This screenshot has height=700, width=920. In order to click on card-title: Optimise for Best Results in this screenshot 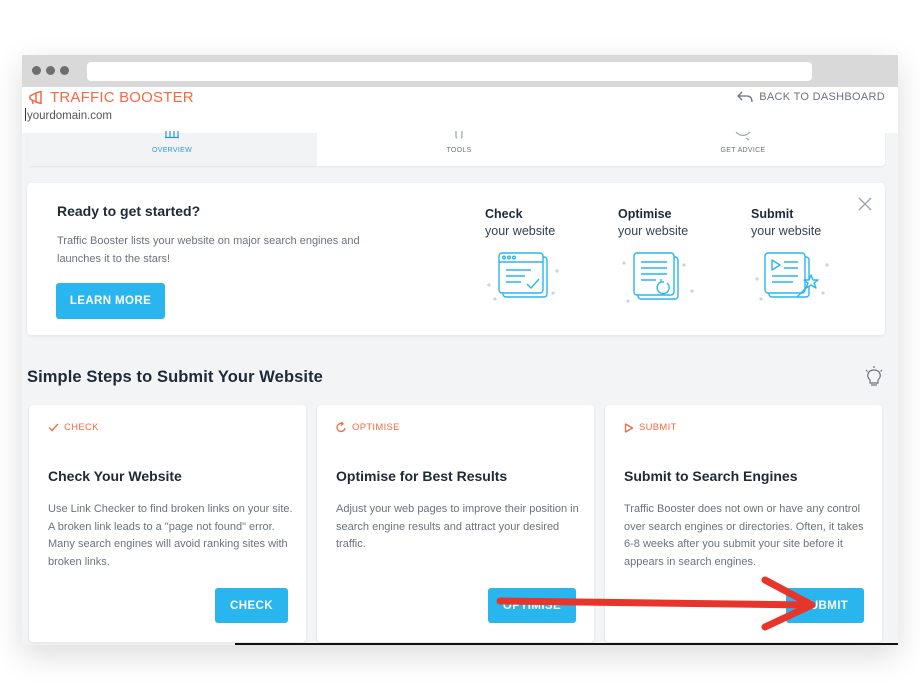, I will do `click(422, 476)`.